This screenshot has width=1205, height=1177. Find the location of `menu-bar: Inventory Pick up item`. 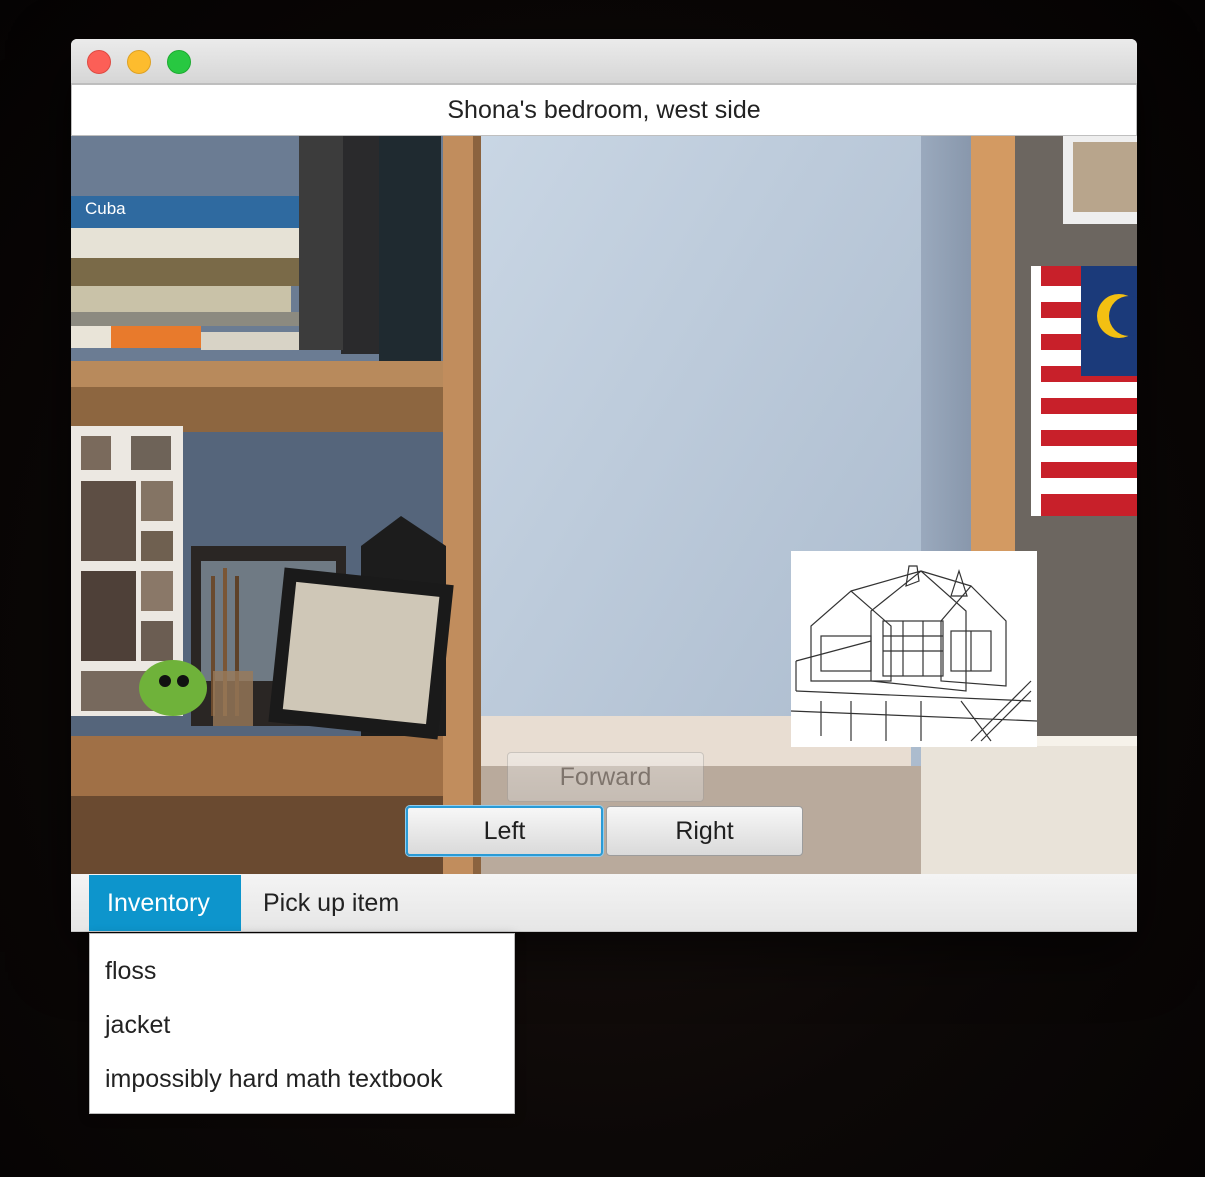

menu-bar: Inventory Pick up item is located at coordinates (604, 903).